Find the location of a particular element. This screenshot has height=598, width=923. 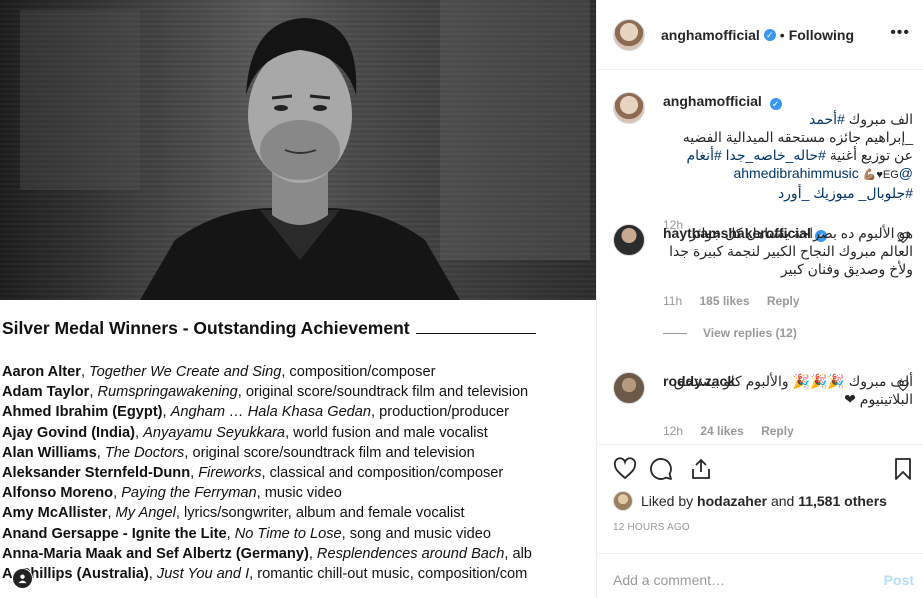

view-replies-label: View replies (12) is located at coordinates (750, 333).